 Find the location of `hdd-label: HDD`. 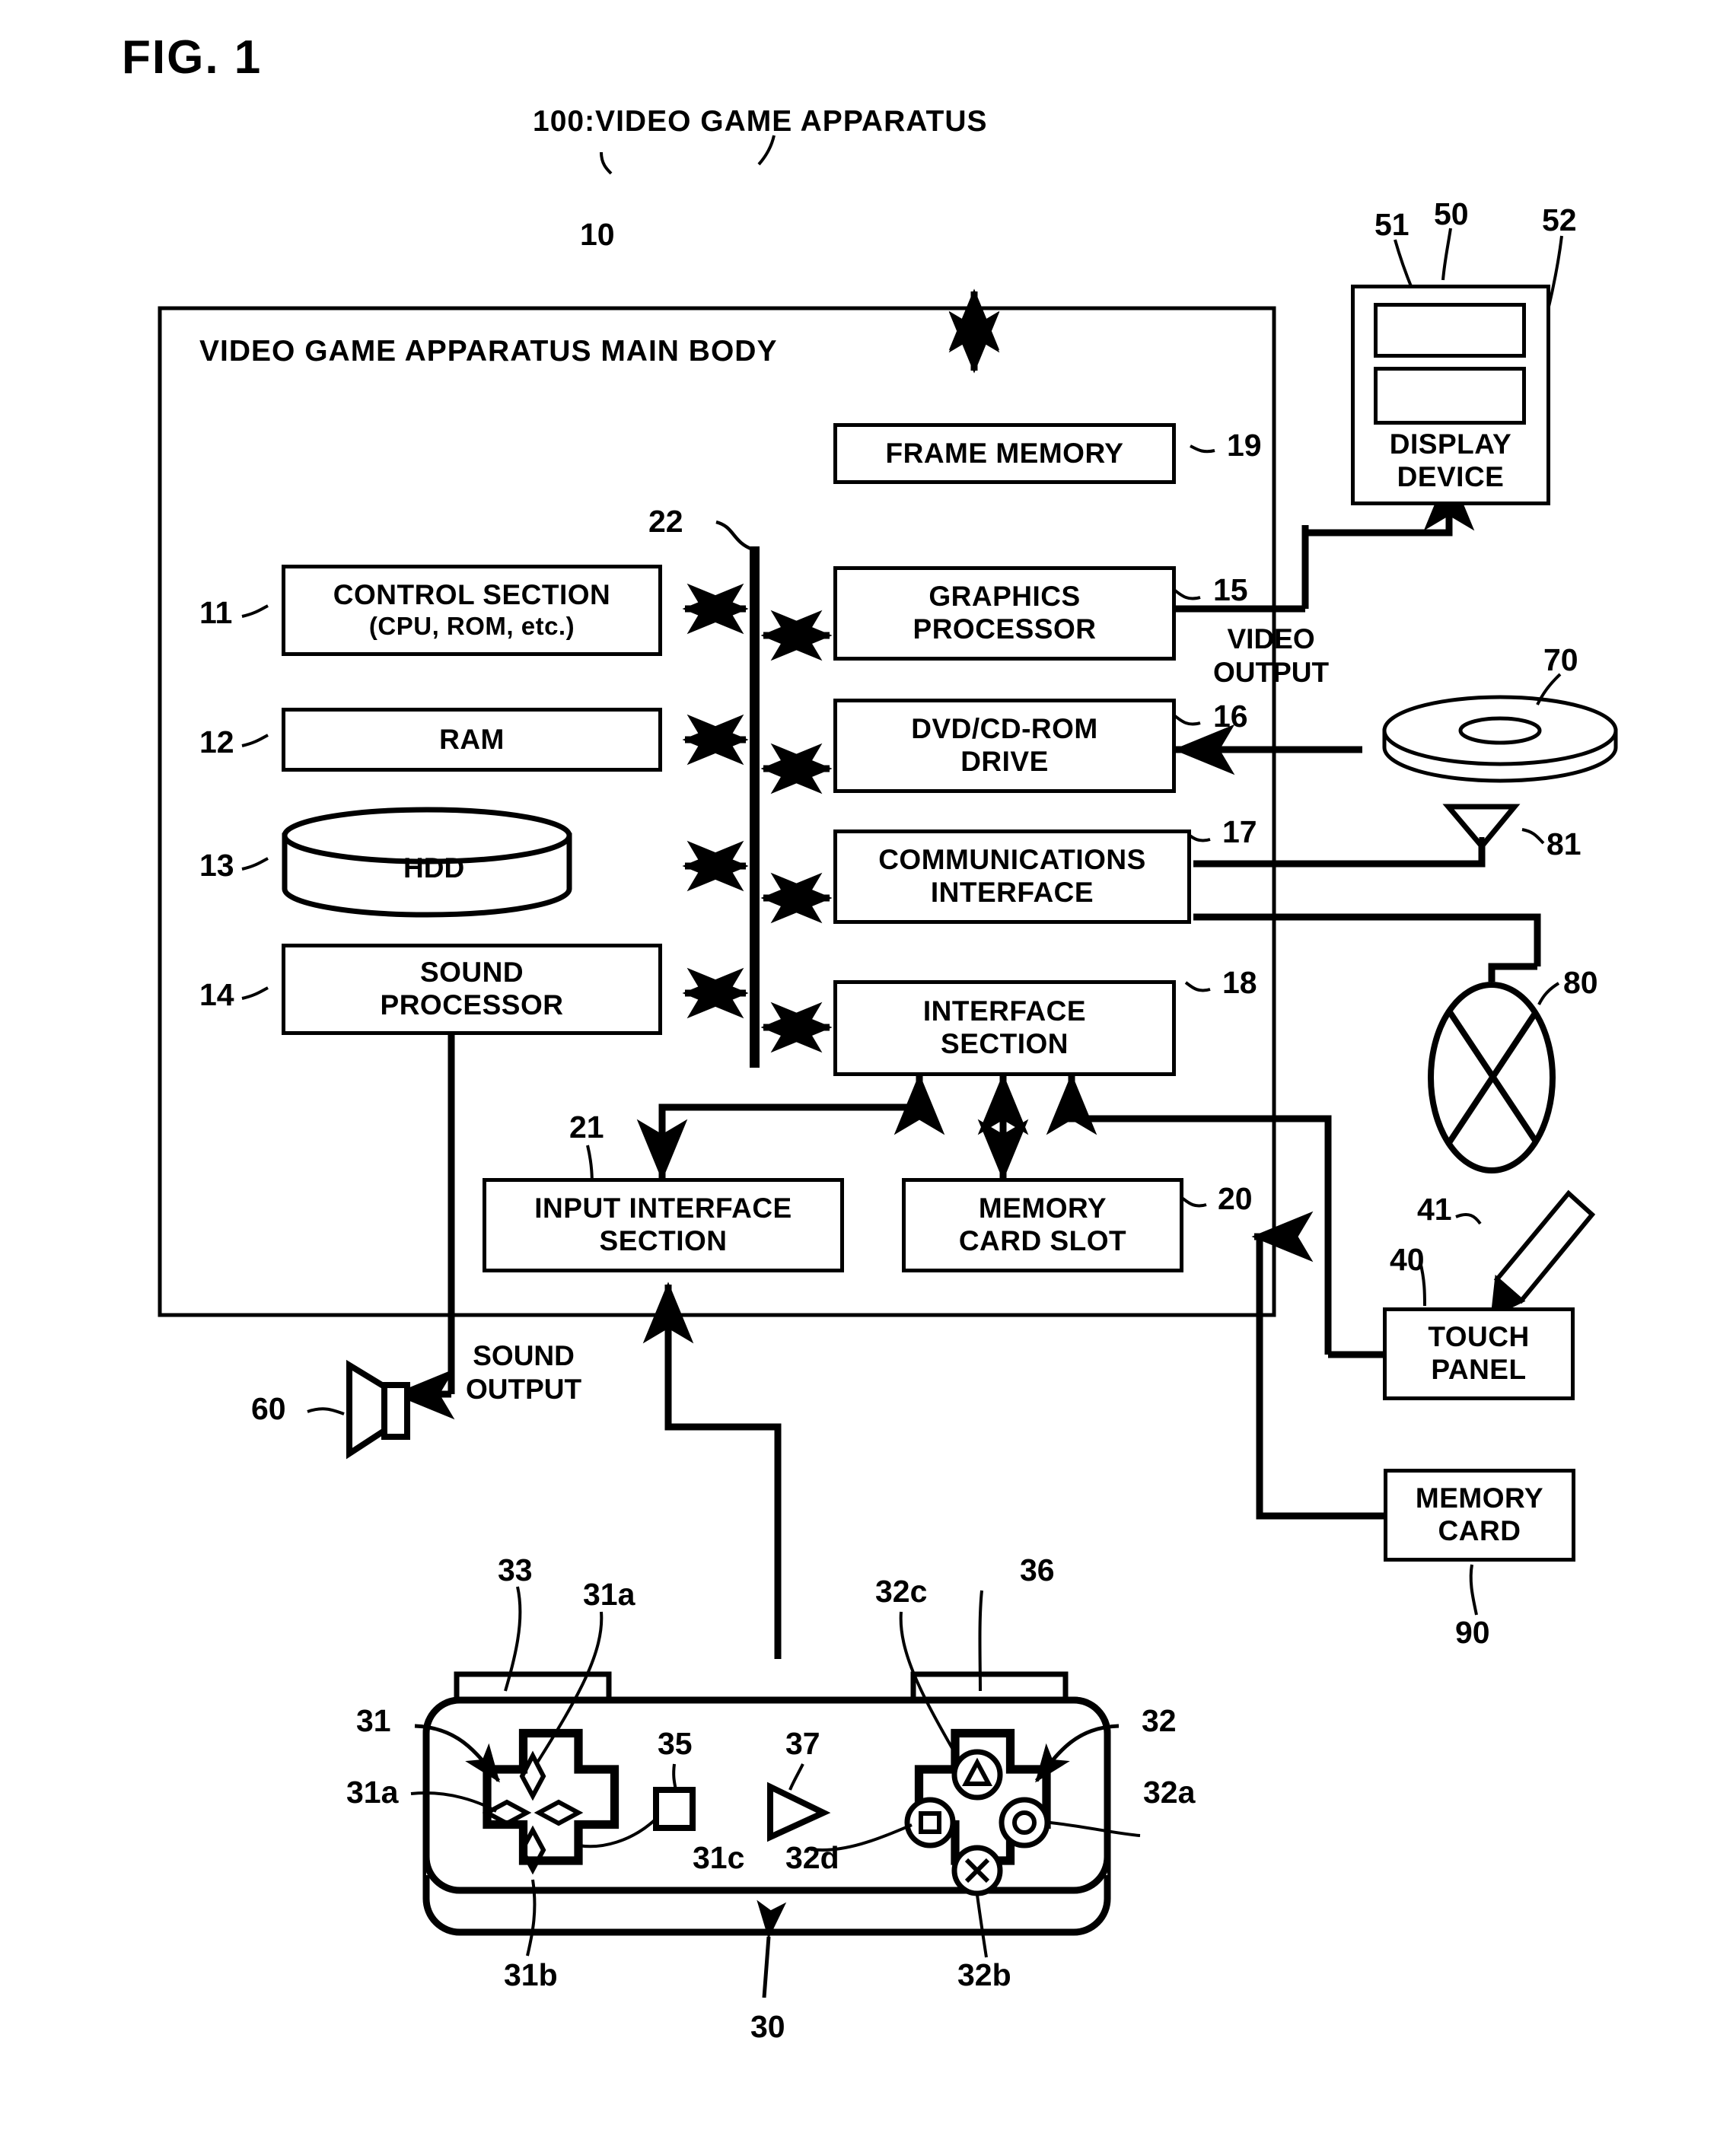

hdd-label: HDD is located at coordinates (434, 868).